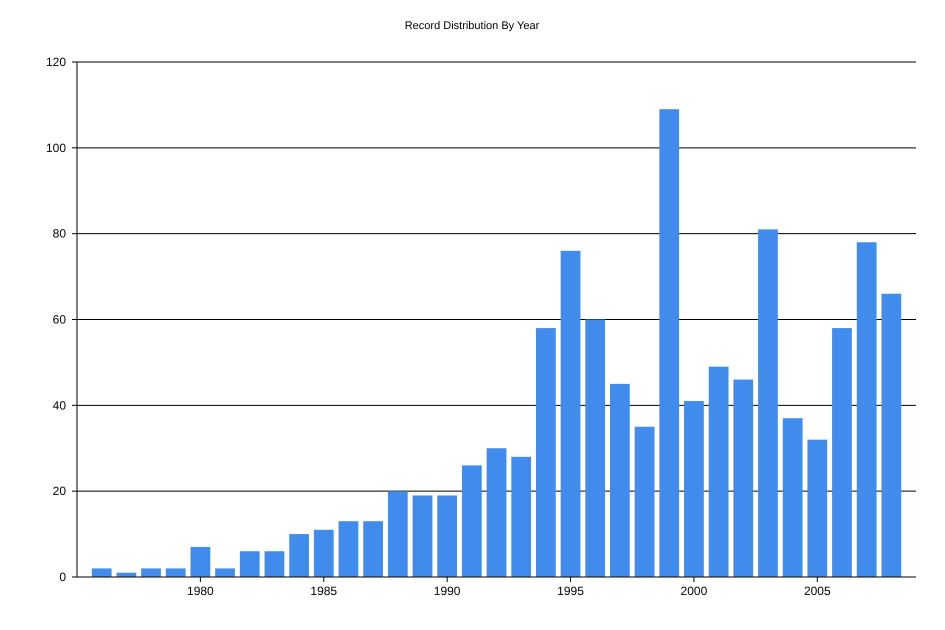  I want to click on y-tick-label: 20, so click(59, 491).